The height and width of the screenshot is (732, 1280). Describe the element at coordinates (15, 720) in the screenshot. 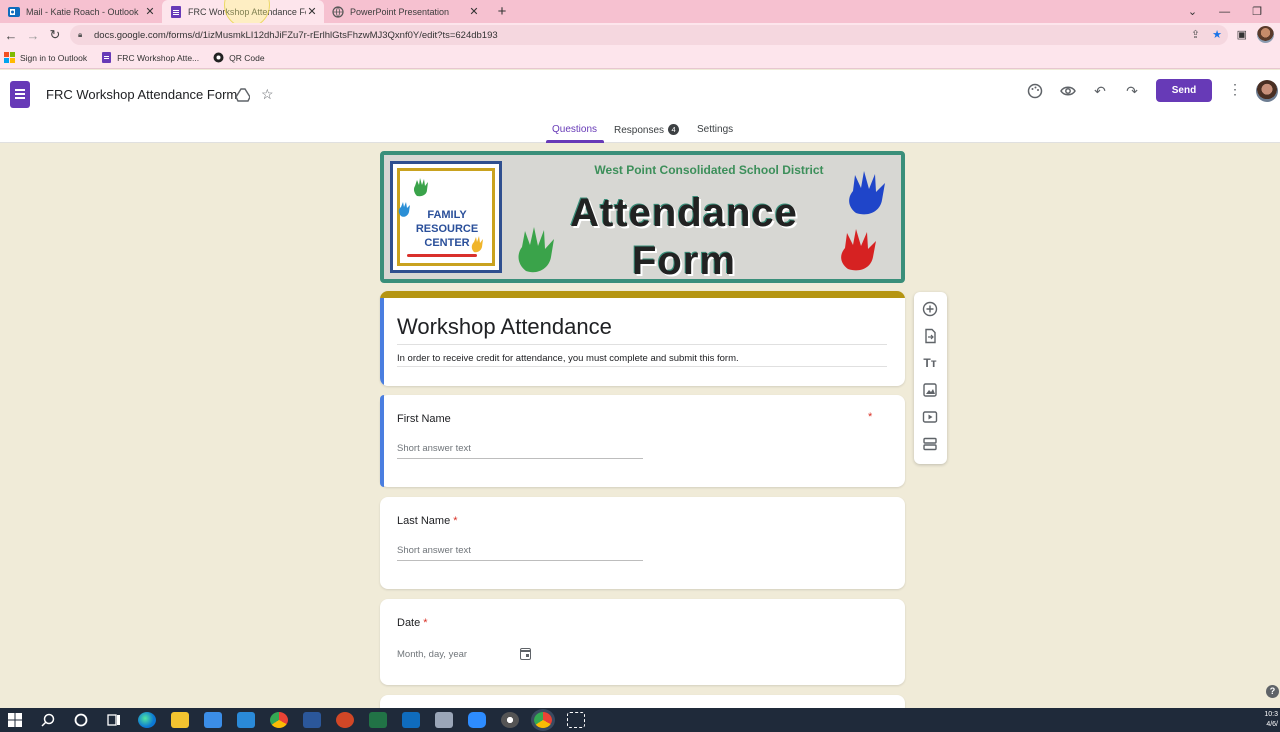

I see `windows-start-icon` at that location.